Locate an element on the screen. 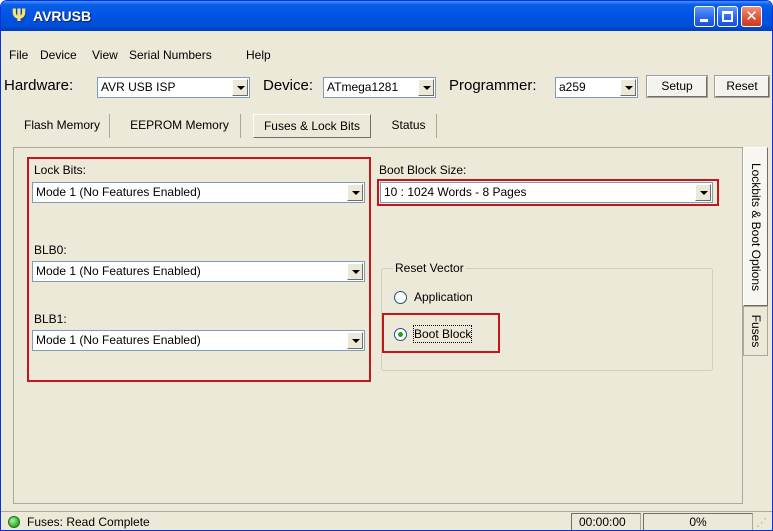  reset-button: Reset is located at coordinates (742, 86).